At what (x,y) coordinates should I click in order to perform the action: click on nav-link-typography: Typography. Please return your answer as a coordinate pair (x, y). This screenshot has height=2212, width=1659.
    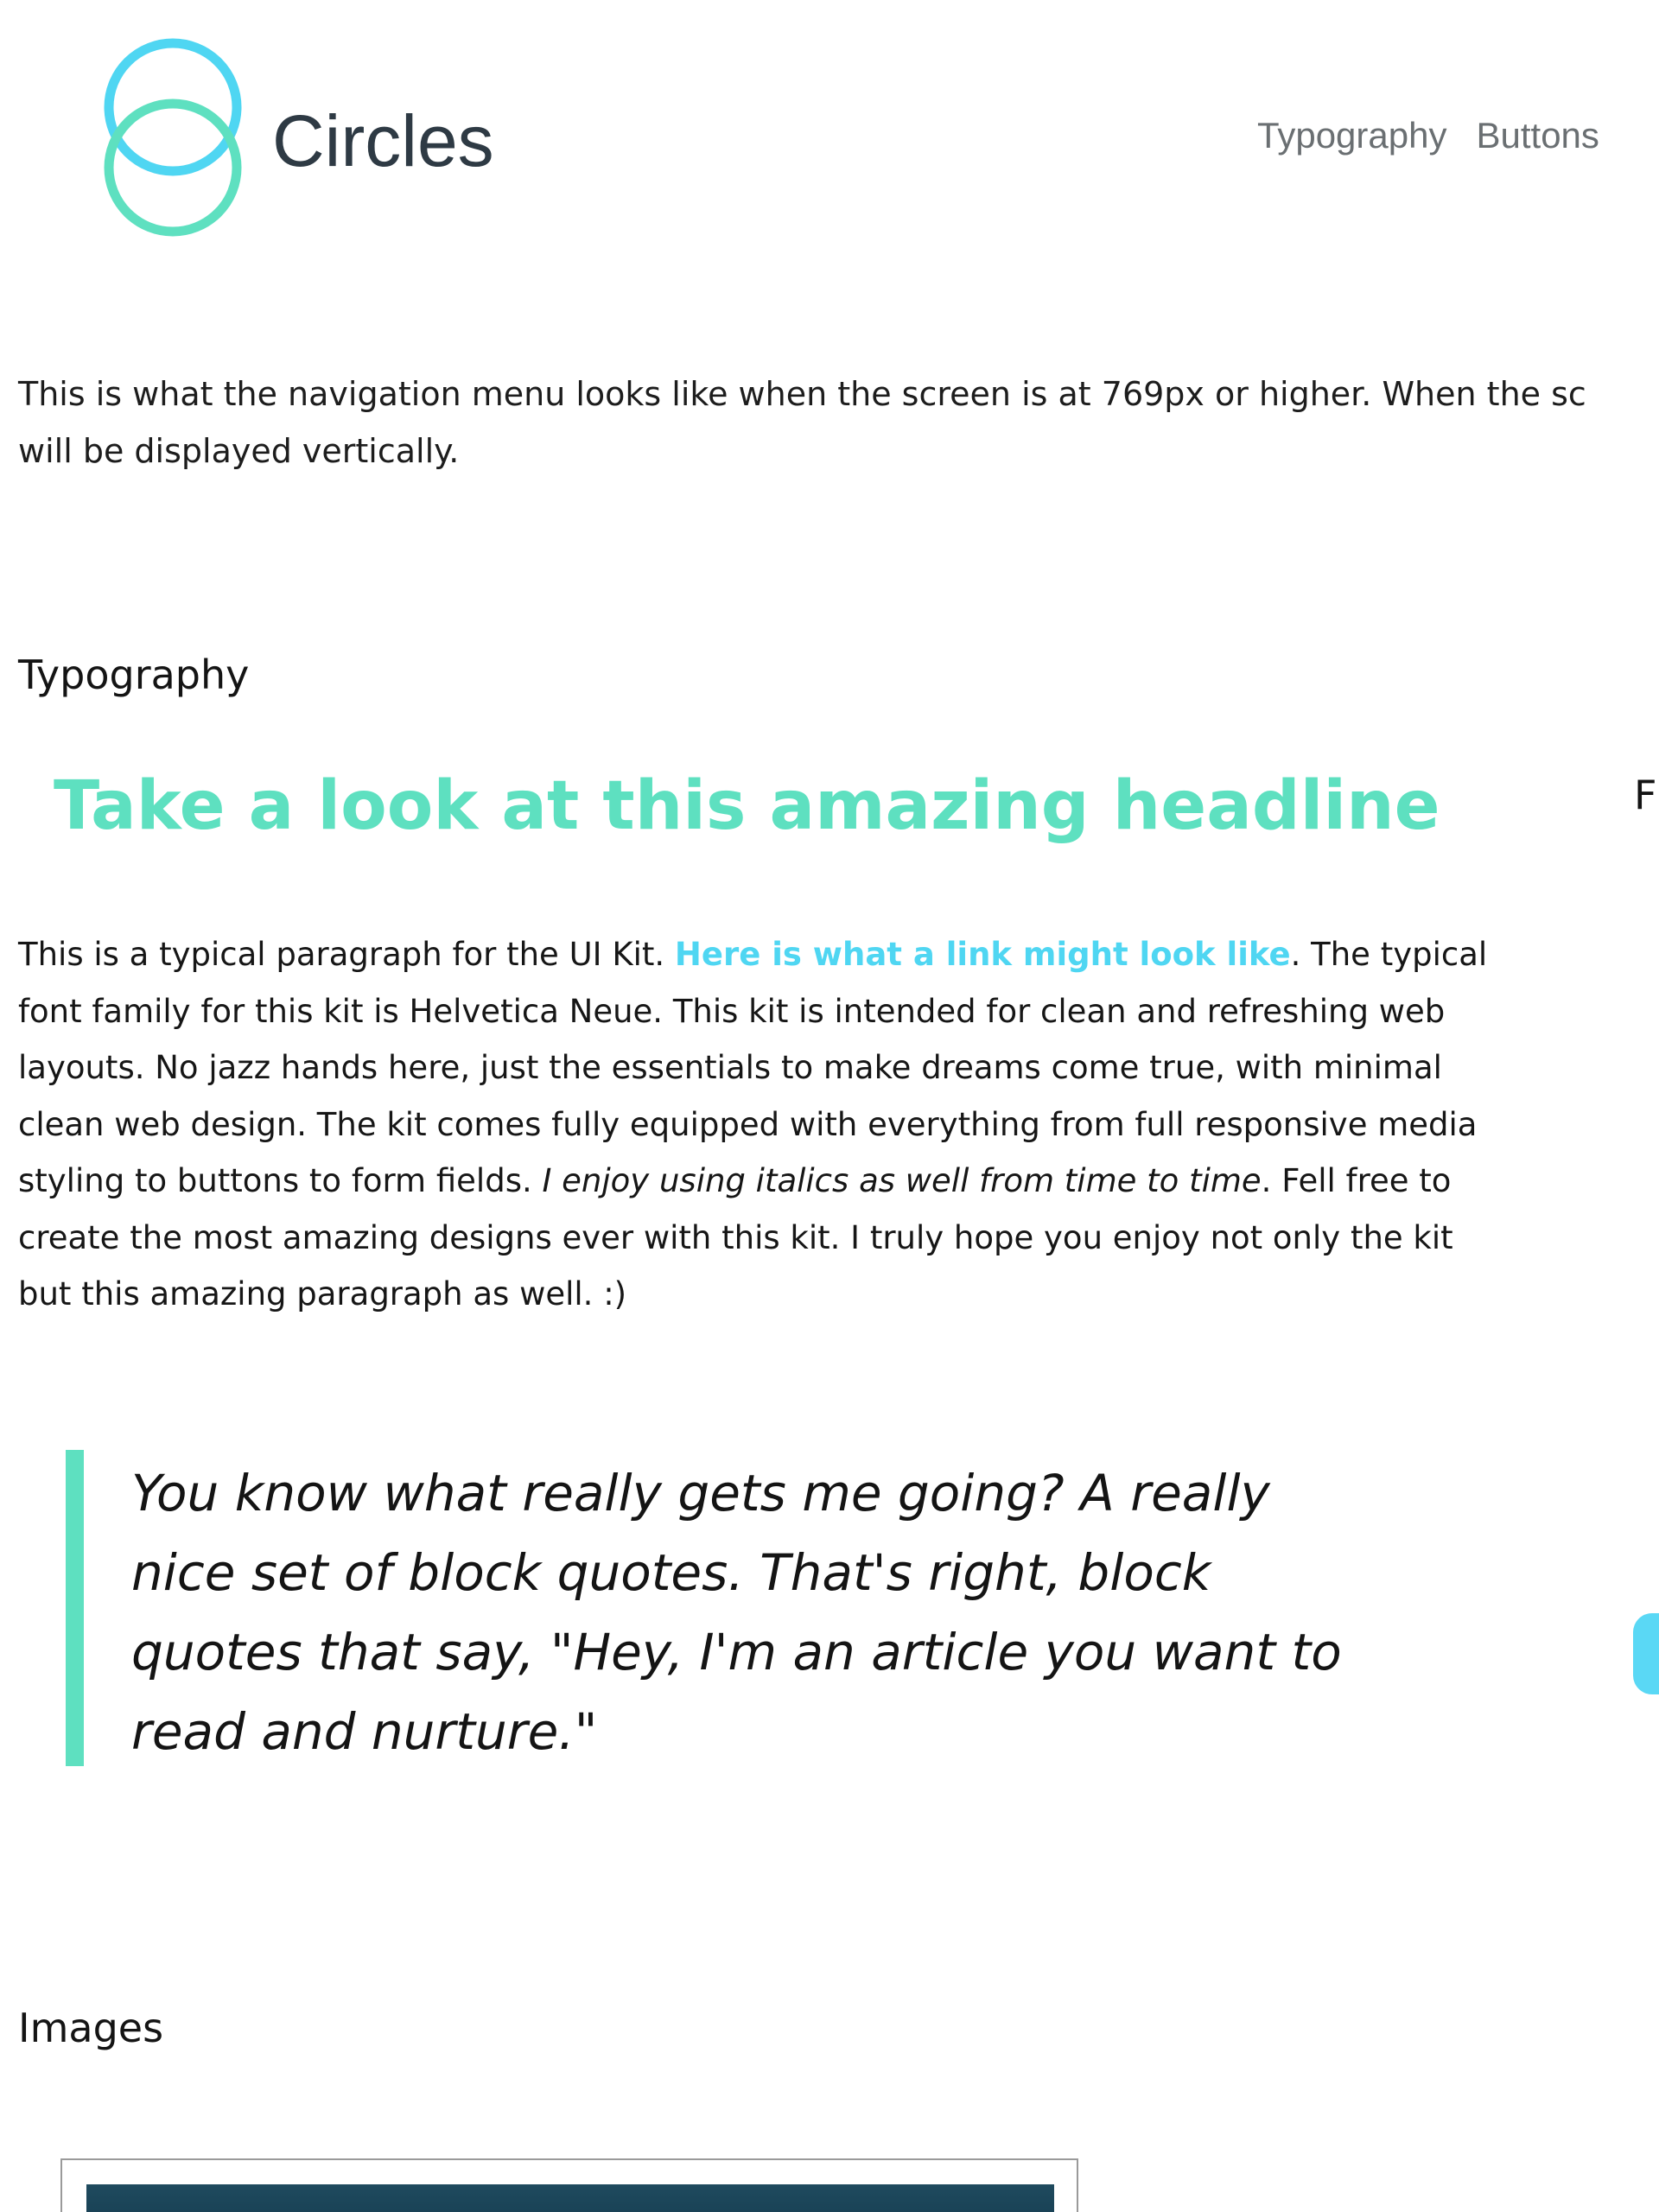
    Looking at the image, I should click on (1351, 136).